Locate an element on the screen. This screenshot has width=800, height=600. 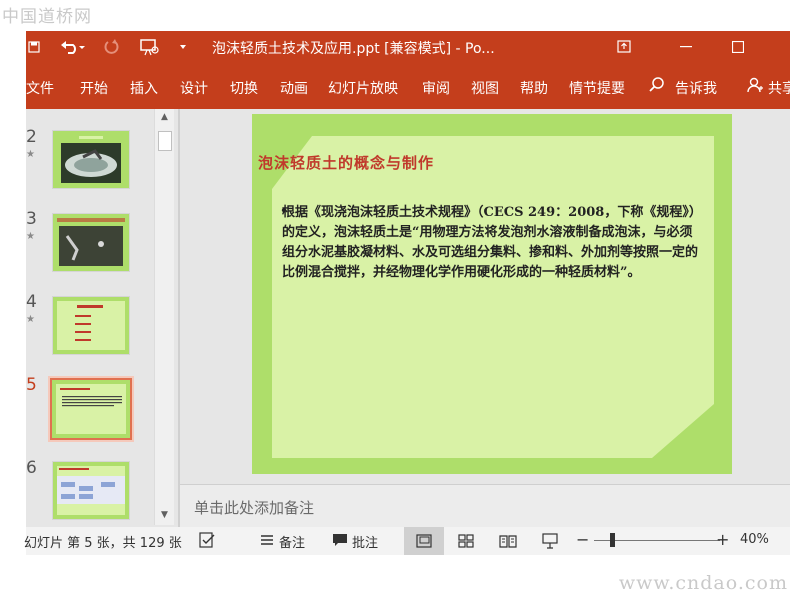
thumbnail-pane: 2 ★ 3 ★ 4 ★ 5 6 ▲ ▼ is located at coordinates (102, 318).